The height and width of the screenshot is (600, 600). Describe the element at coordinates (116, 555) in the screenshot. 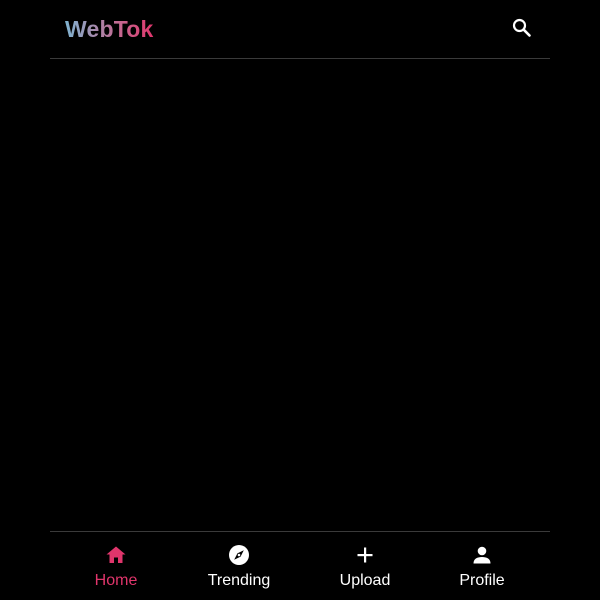

I see `home-icon` at that location.